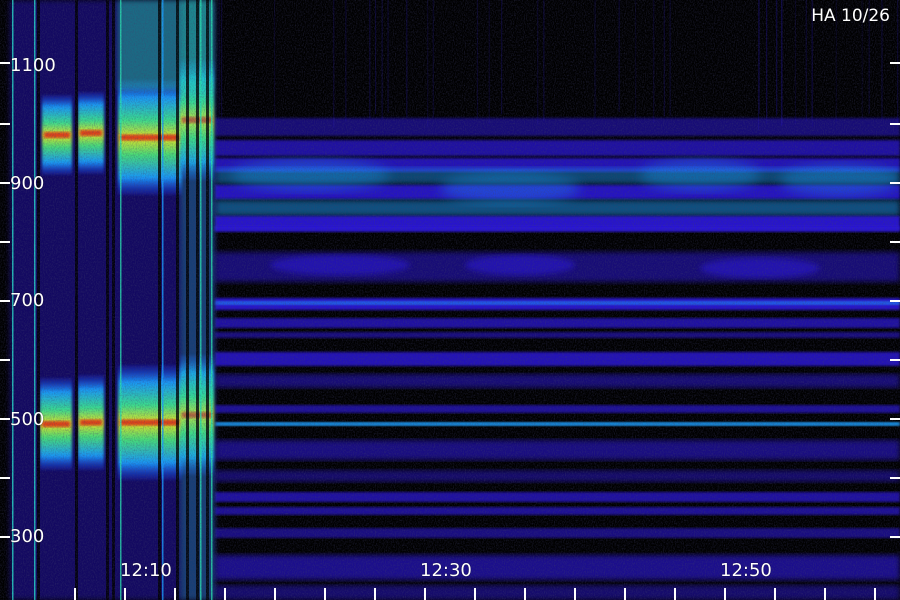  Describe the element at coordinates (146, 570) in the screenshot. I see `x-tick-label: 12:10` at that location.